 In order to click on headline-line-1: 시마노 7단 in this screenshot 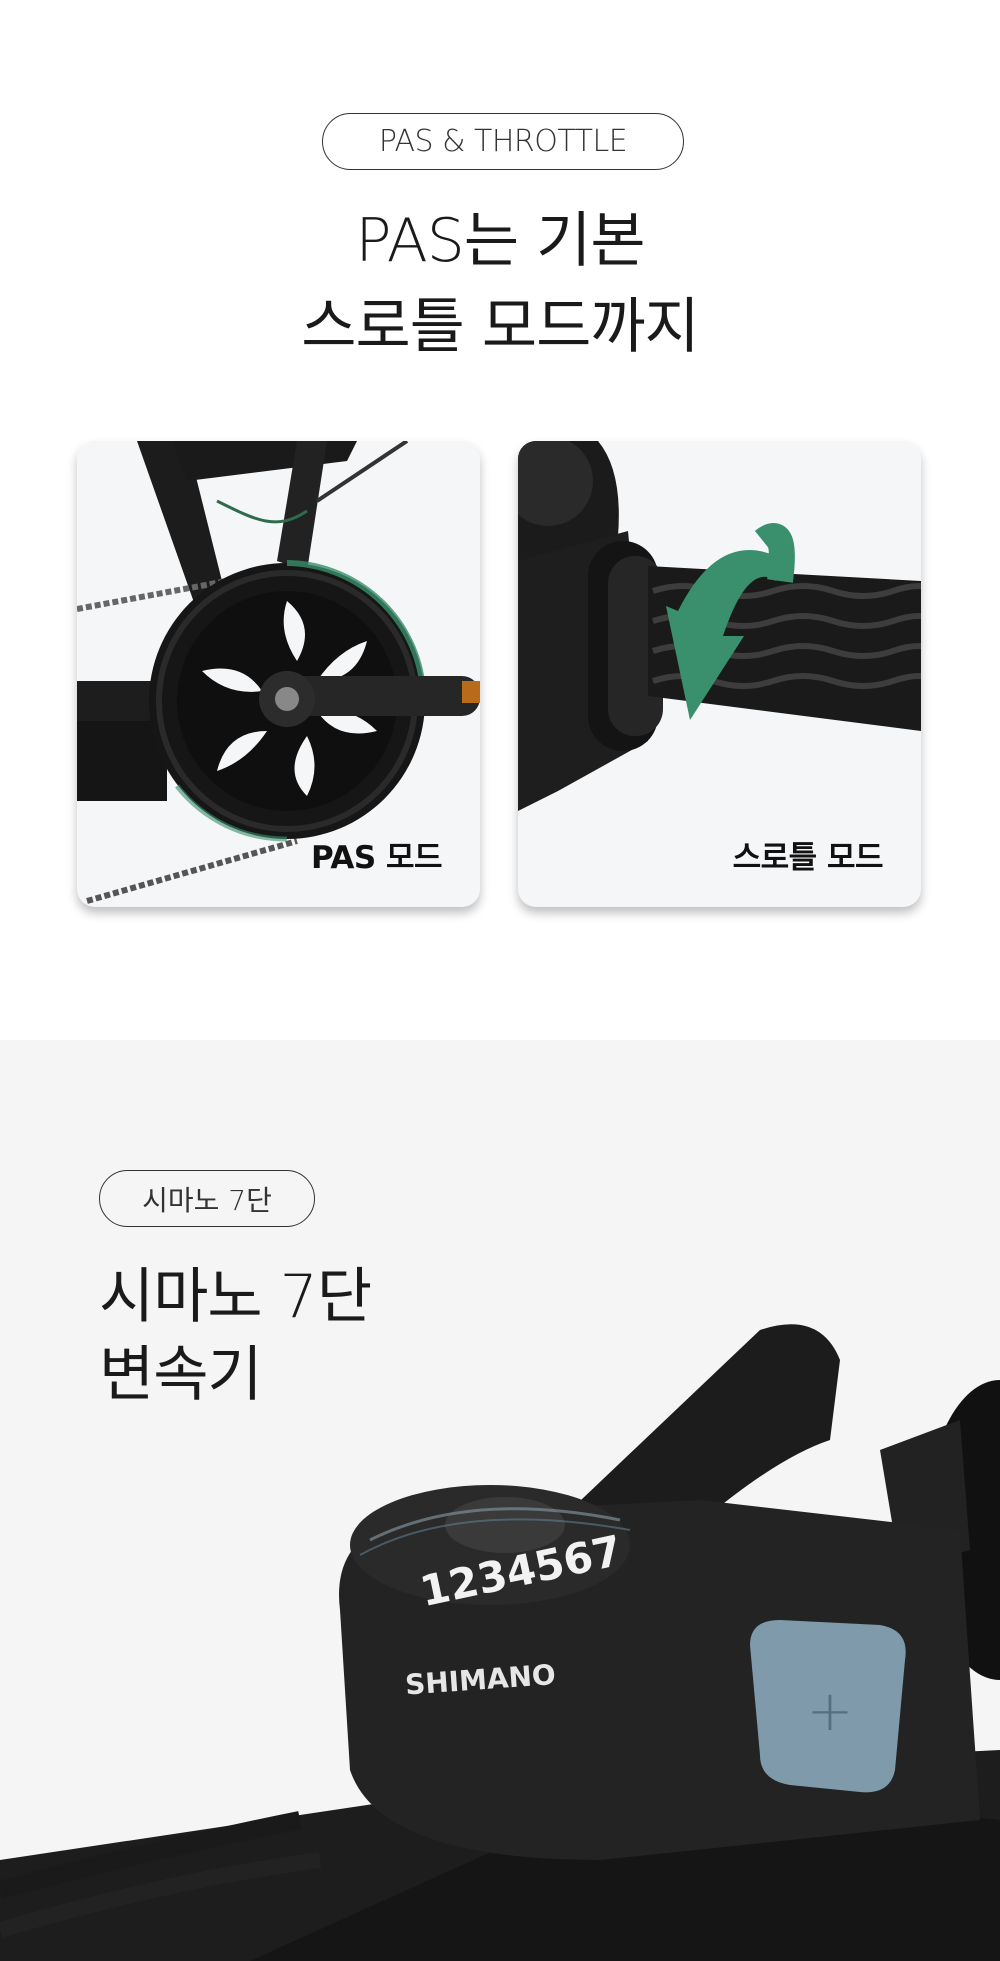, I will do `click(235, 1297)`.